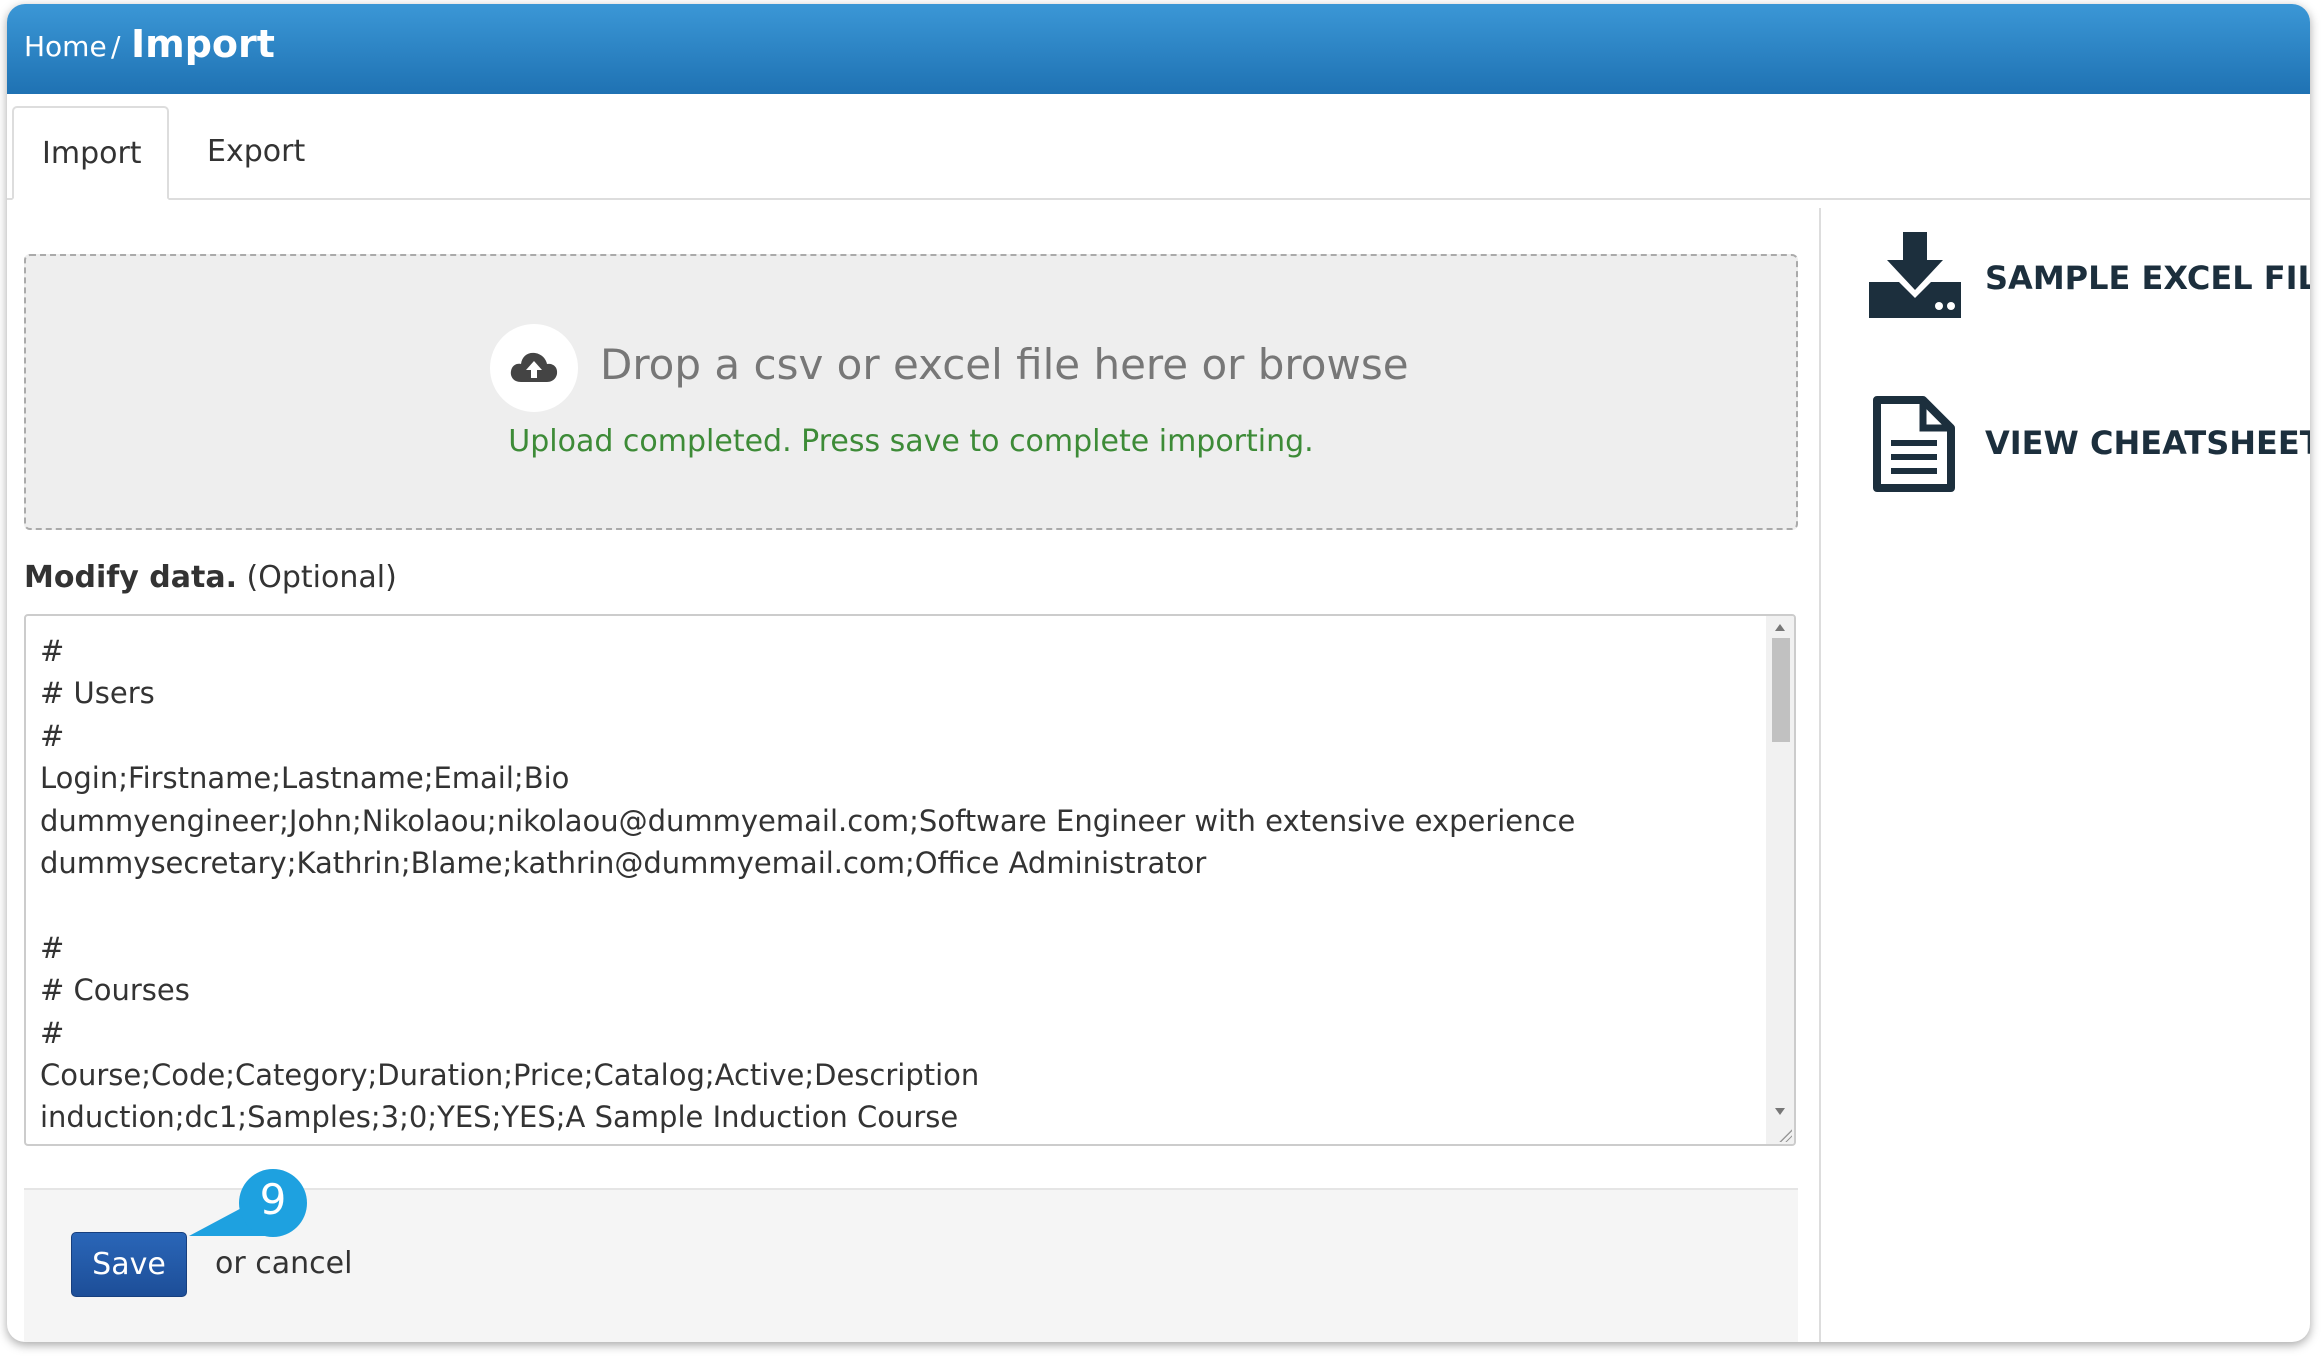 This screenshot has height=1363, width=2324. I want to click on or-label: or, so click(230, 1263).